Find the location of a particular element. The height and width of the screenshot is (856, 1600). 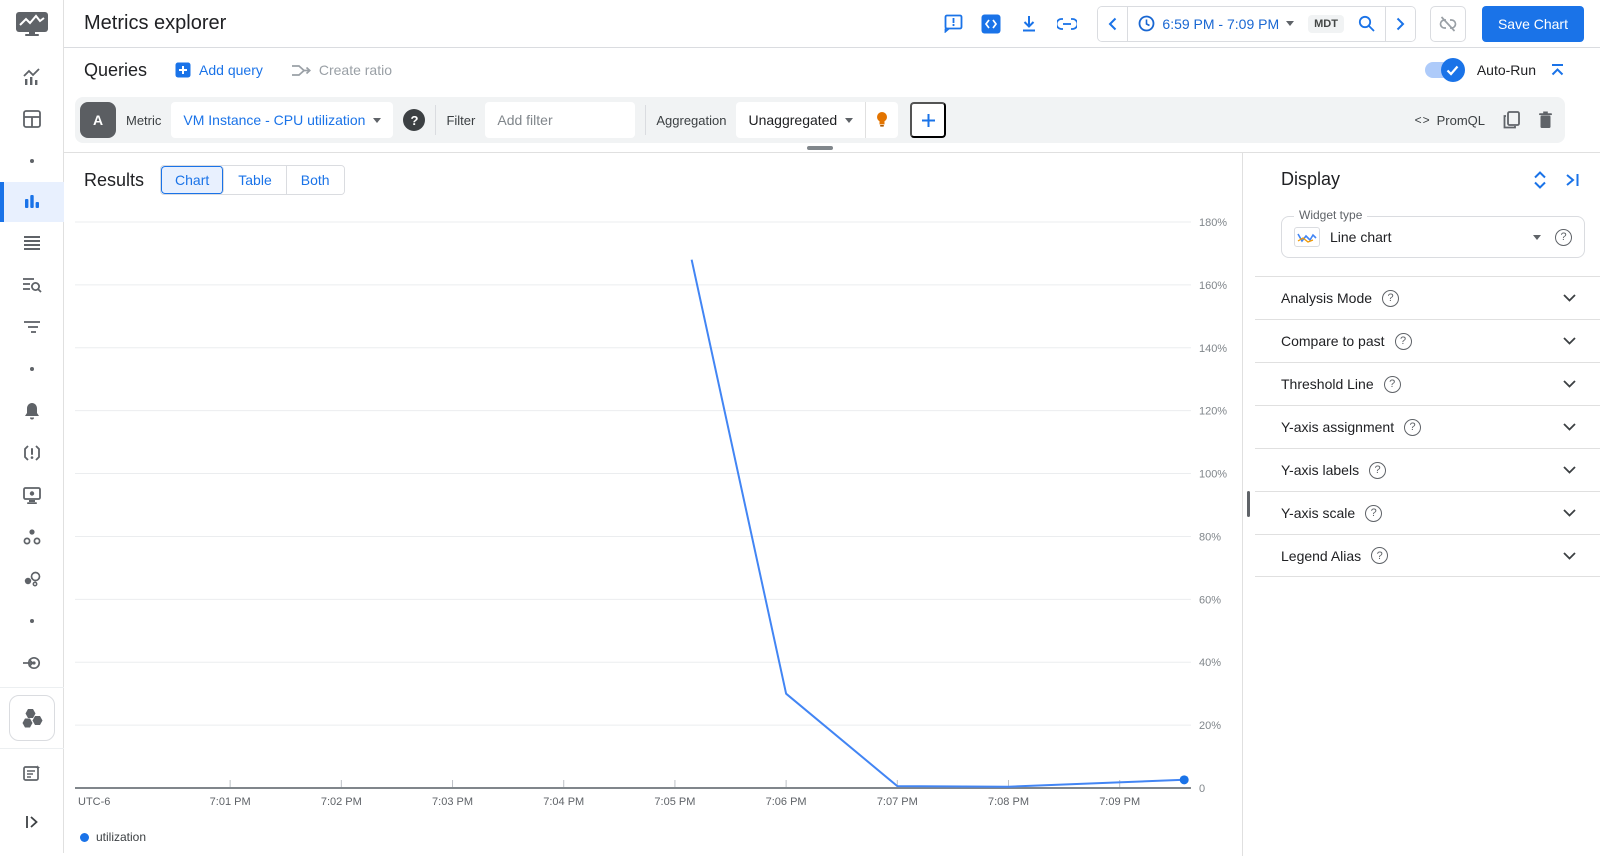

y-axis-label: 120% is located at coordinates (1213, 412).